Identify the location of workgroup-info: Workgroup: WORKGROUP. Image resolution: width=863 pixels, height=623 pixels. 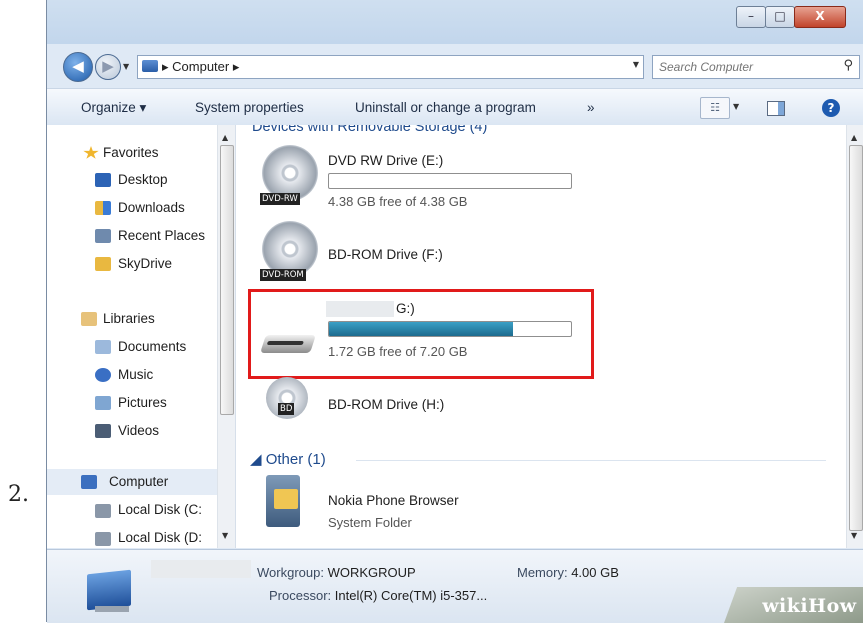
(336, 572).